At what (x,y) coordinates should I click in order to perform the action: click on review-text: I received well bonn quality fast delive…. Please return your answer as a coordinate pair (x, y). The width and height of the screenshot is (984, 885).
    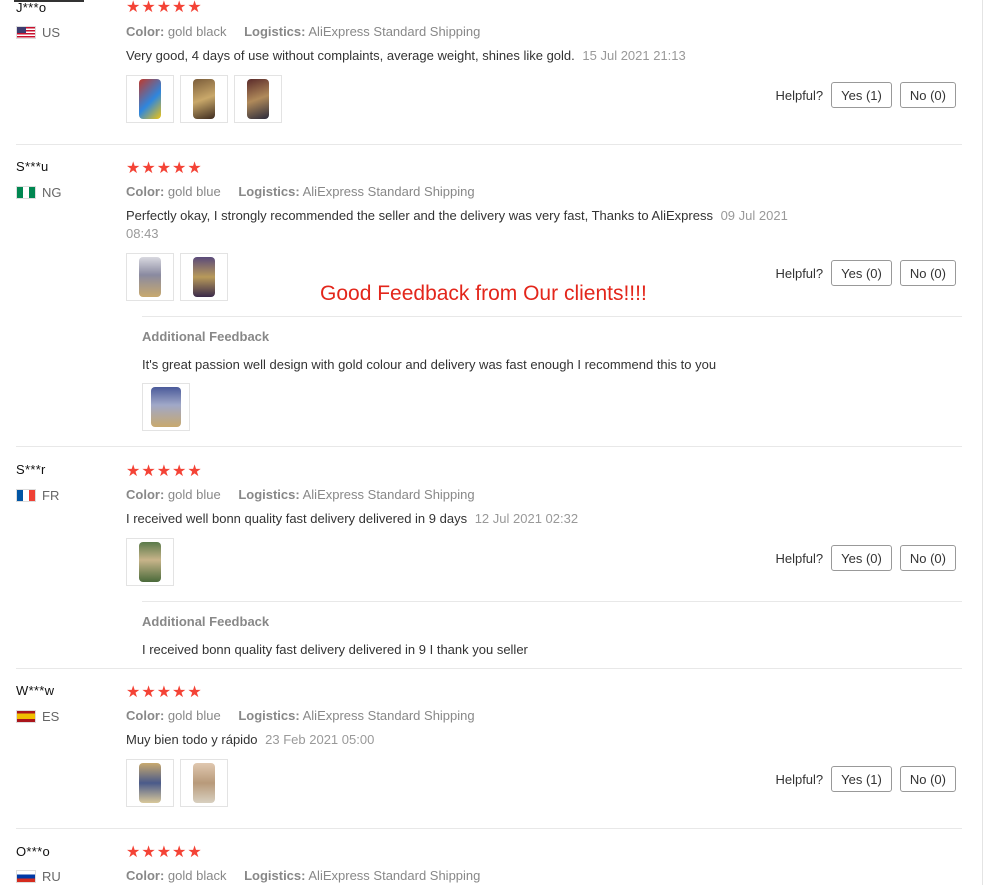
    Looking at the image, I should click on (352, 519).